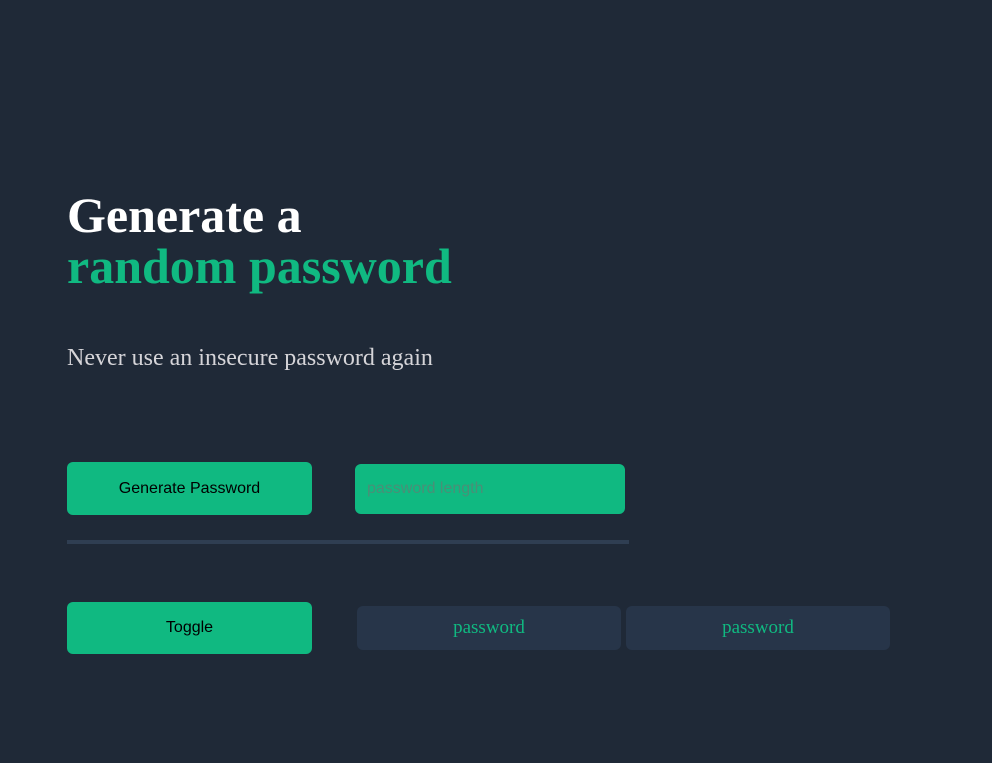  I want to click on password-output-2: password, so click(758, 628).